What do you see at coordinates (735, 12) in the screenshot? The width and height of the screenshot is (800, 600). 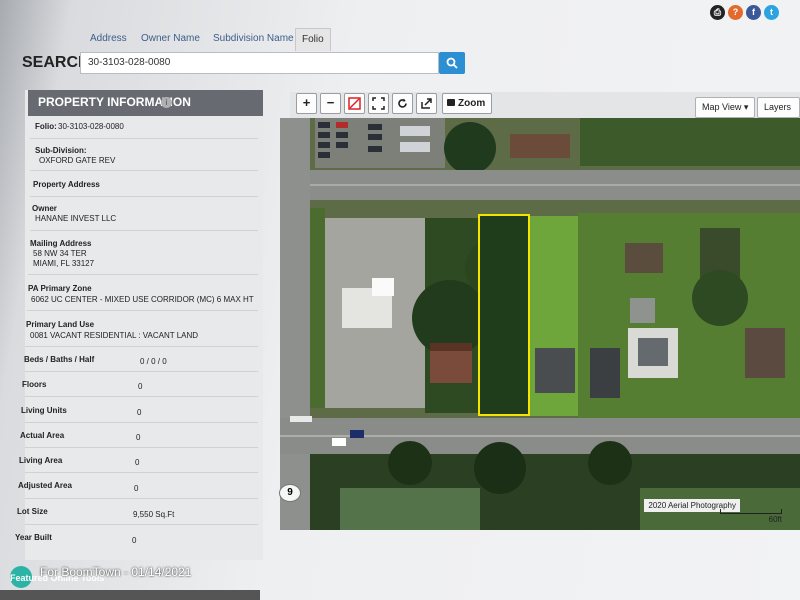 I see `help-icon: ?` at bounding box center [735, 12].